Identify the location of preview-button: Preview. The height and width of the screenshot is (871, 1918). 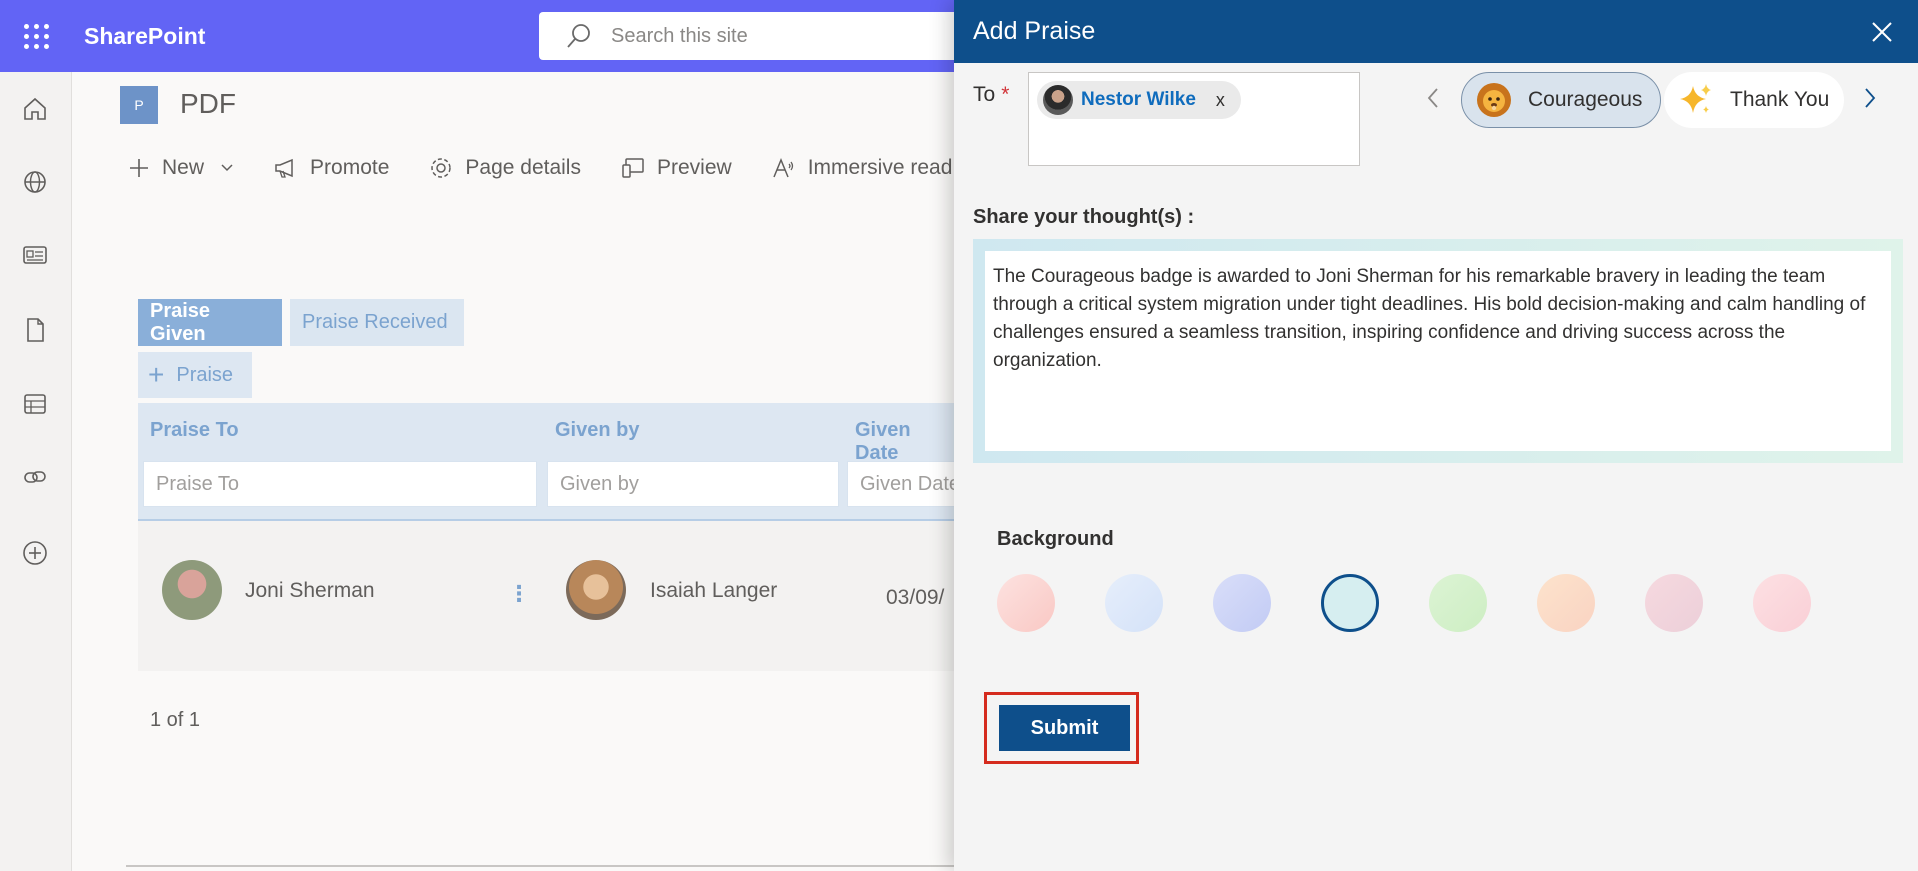
(676, 168).